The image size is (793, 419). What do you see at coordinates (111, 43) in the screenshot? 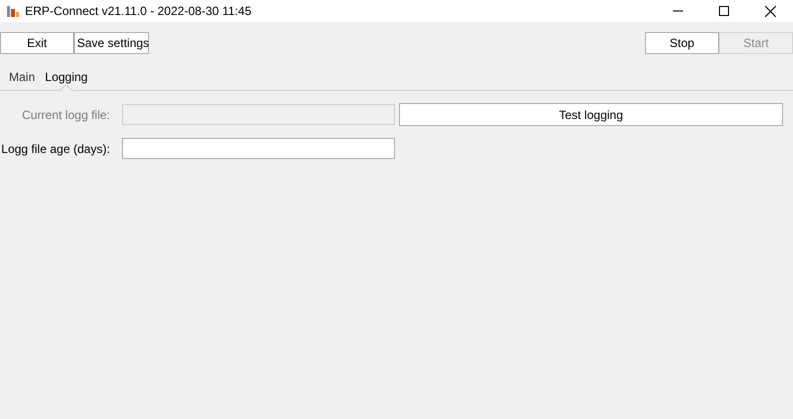
I see `toolbar-button: Save settings` at bounding box center [111, 43].